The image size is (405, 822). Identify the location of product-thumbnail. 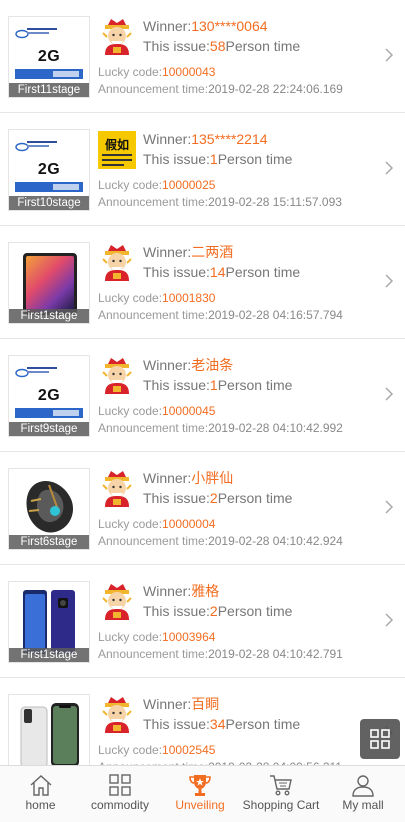
(49, 729).